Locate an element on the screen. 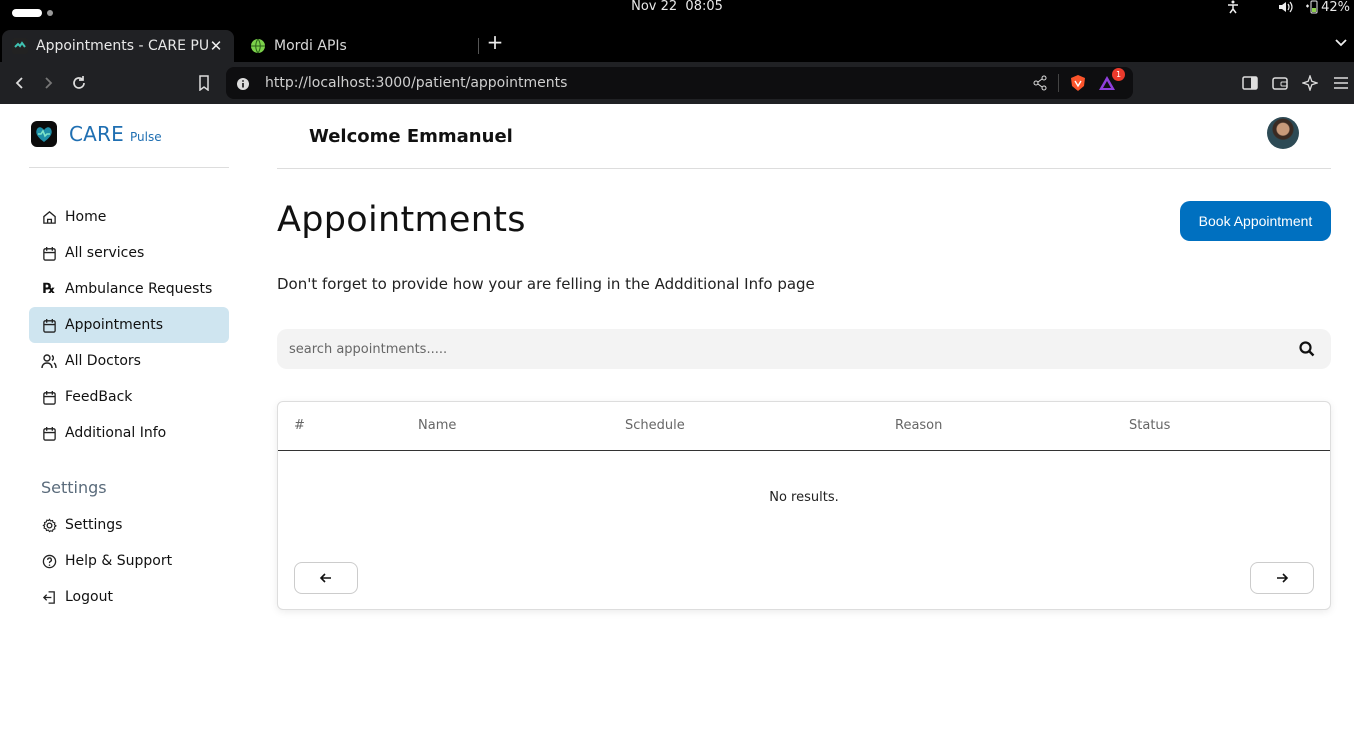  sidebar-item-additional-info: Additional Info is located at coordinates (129, 433).